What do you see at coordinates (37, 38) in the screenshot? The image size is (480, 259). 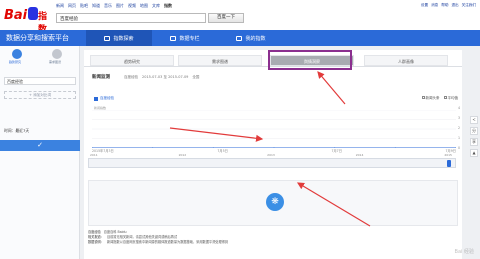 I see `brand-slogan: 数据分享和搜索平台` at bounding box center [37, 38].